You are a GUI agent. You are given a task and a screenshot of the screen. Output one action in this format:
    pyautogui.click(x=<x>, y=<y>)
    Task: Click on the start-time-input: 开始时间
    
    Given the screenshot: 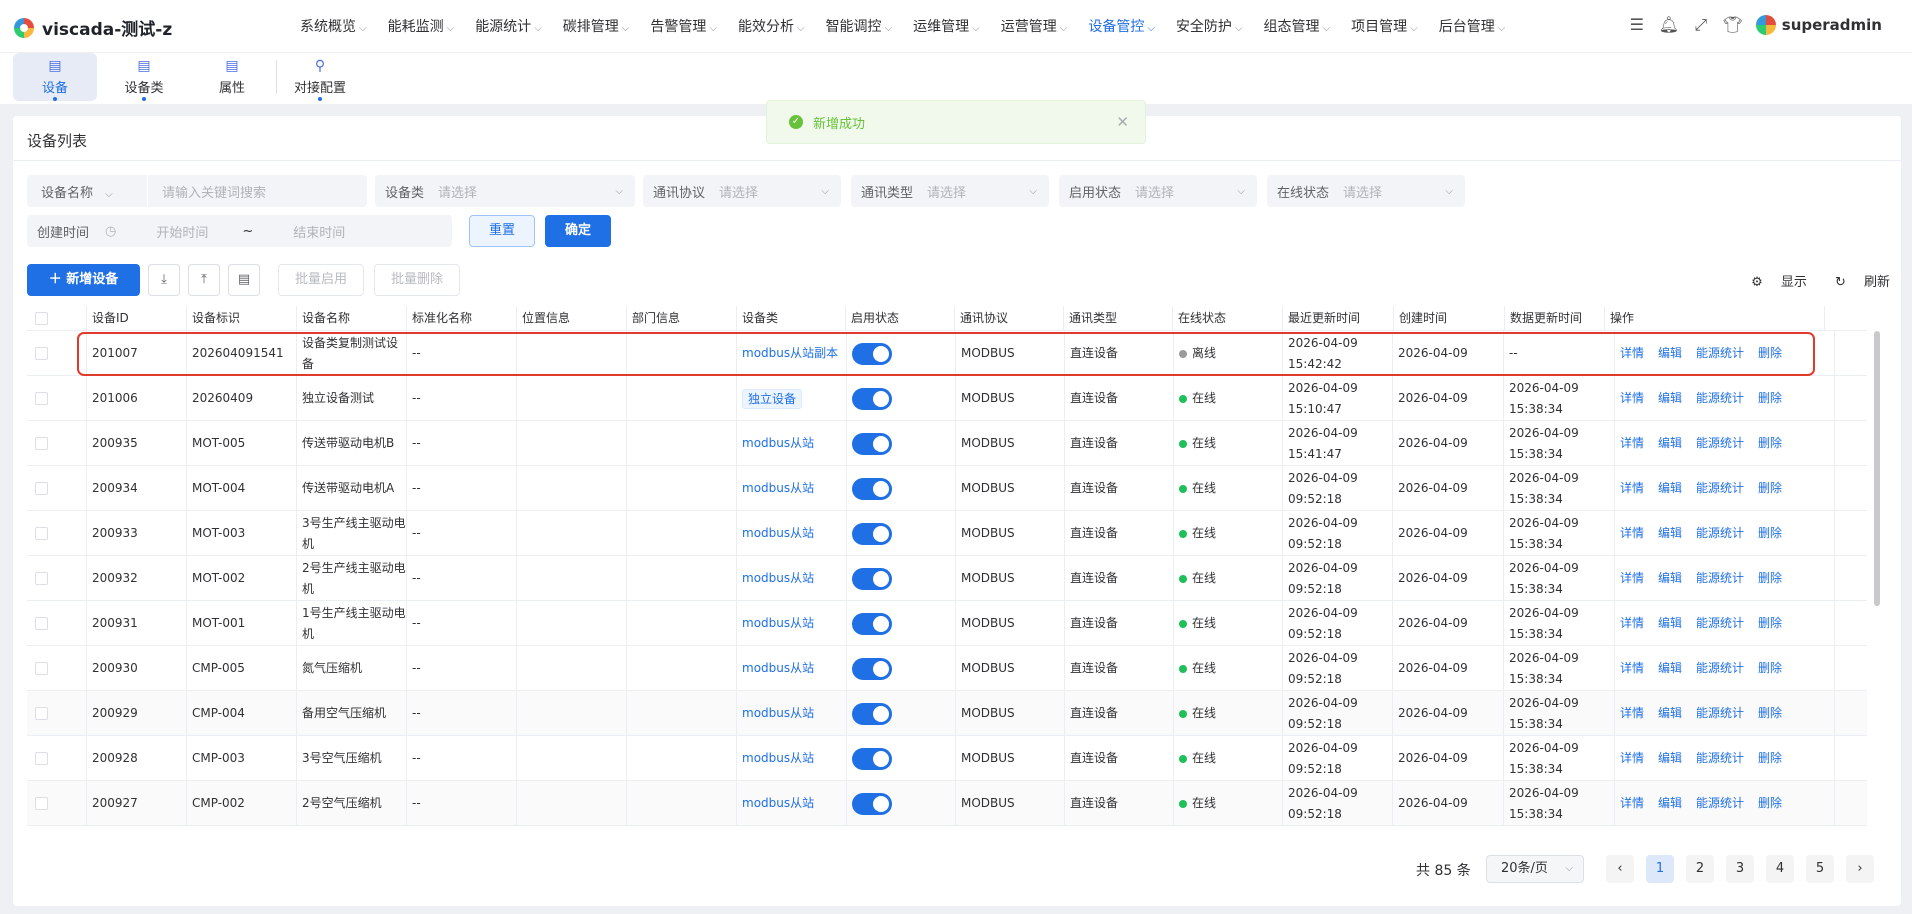 What is the action you would take?
    pyautogui.click(x=182, y=231)
    